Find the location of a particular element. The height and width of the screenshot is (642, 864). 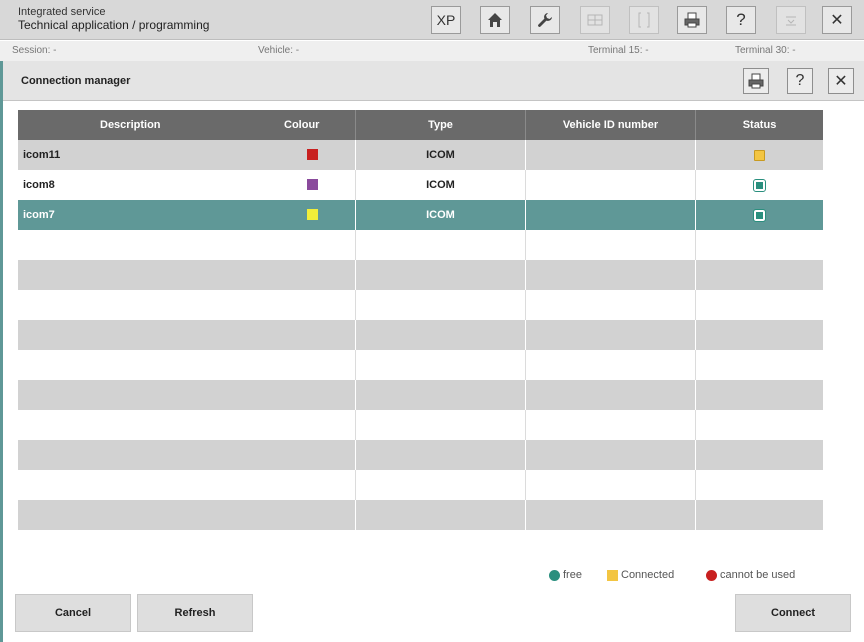

terminal30-info: Terminal 30: - is located at coordinates (765, 50).